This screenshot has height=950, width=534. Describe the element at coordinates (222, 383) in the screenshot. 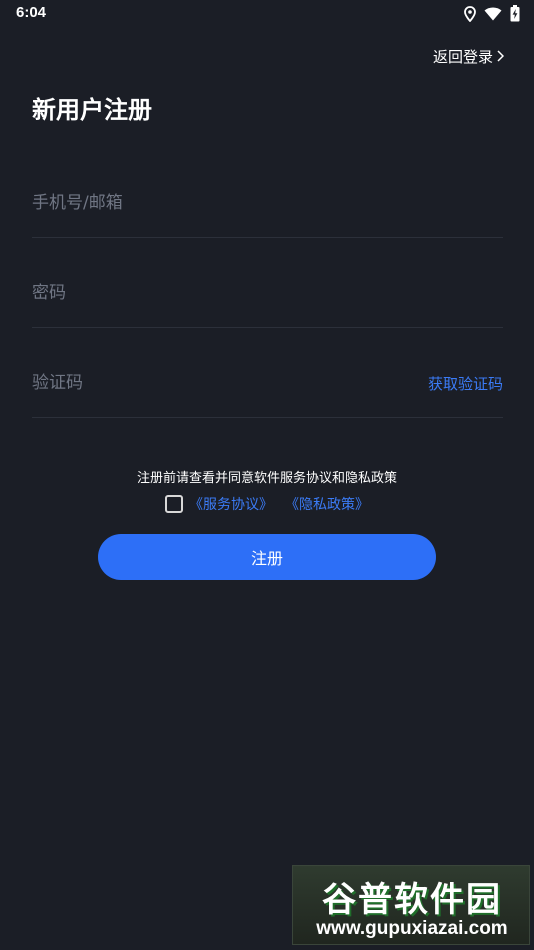

I see `verification-code-input` at that location.